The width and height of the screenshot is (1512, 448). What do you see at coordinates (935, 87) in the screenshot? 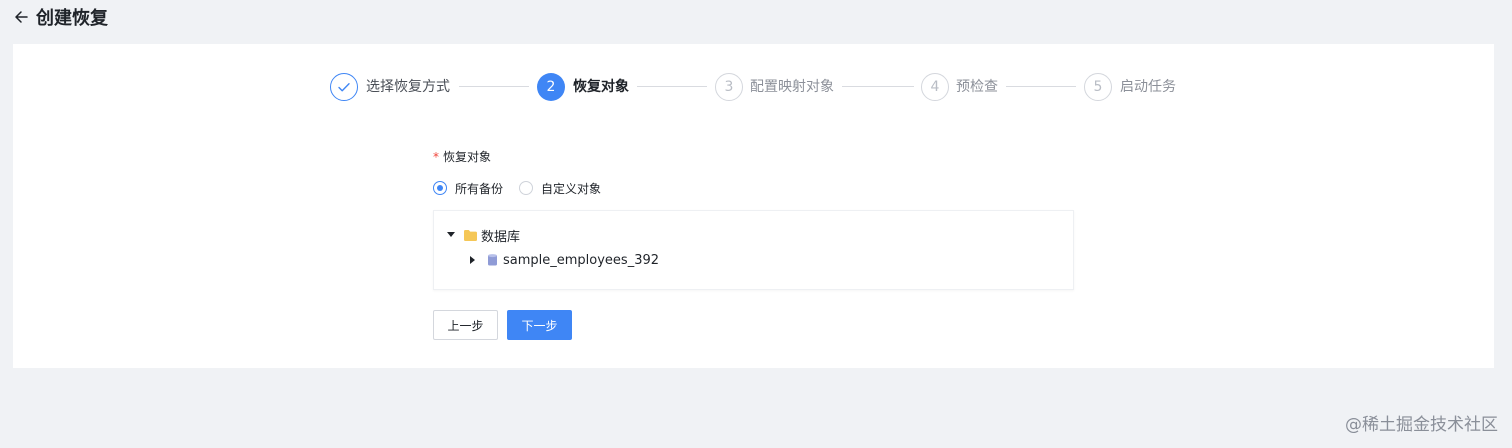
I see `step-4-circle: 4` at bounding box center [935, 87].